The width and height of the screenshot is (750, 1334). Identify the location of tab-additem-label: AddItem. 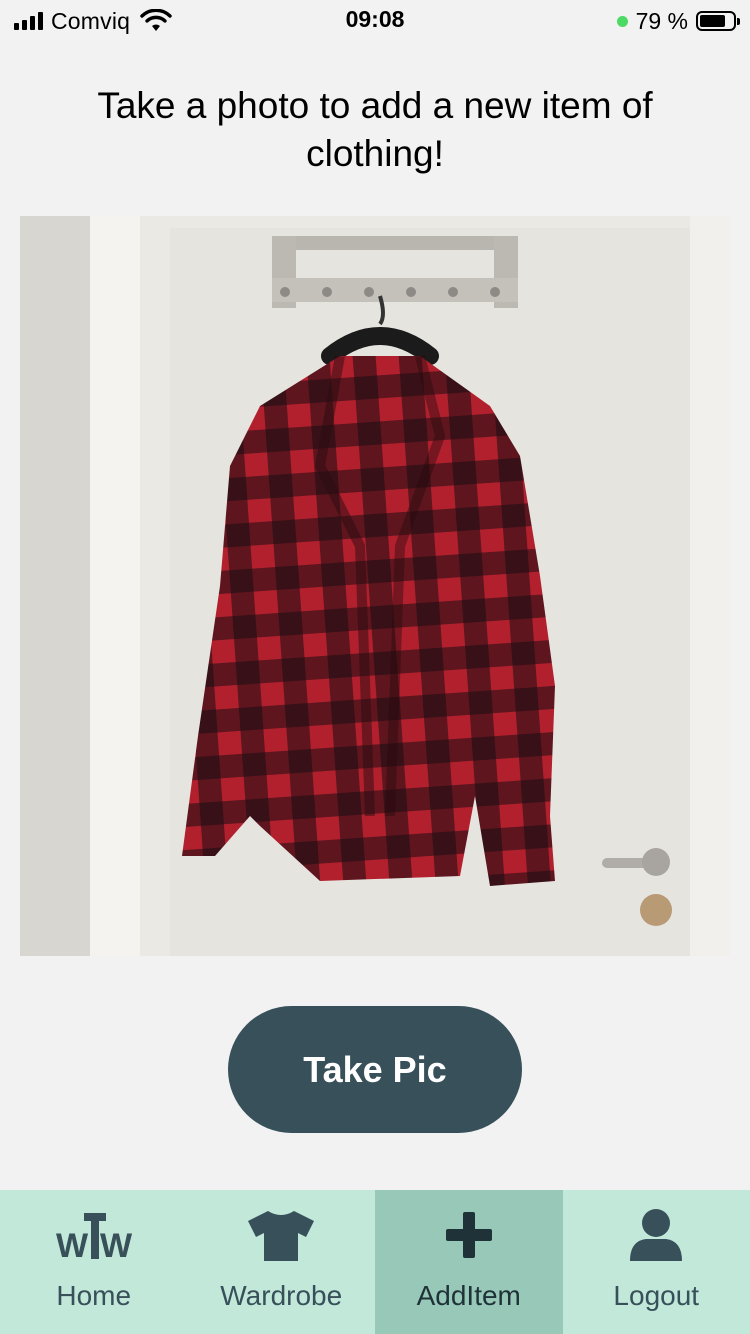
(468, 1295).